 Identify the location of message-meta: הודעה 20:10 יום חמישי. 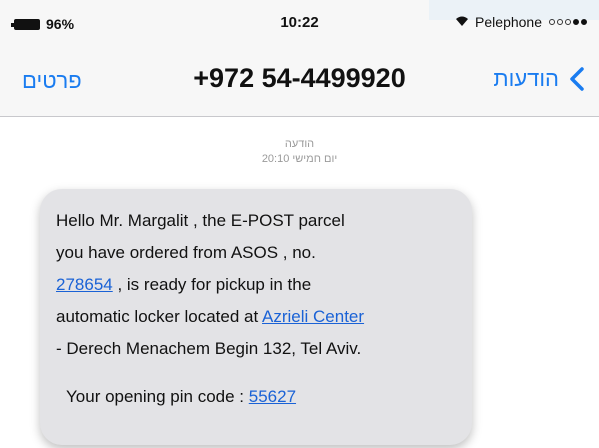
(299, 152).